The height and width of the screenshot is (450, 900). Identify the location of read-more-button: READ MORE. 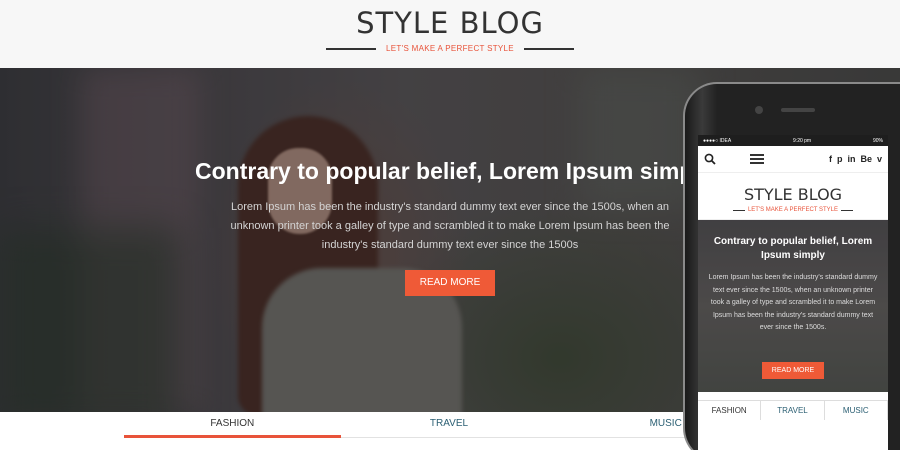
(450, 283).